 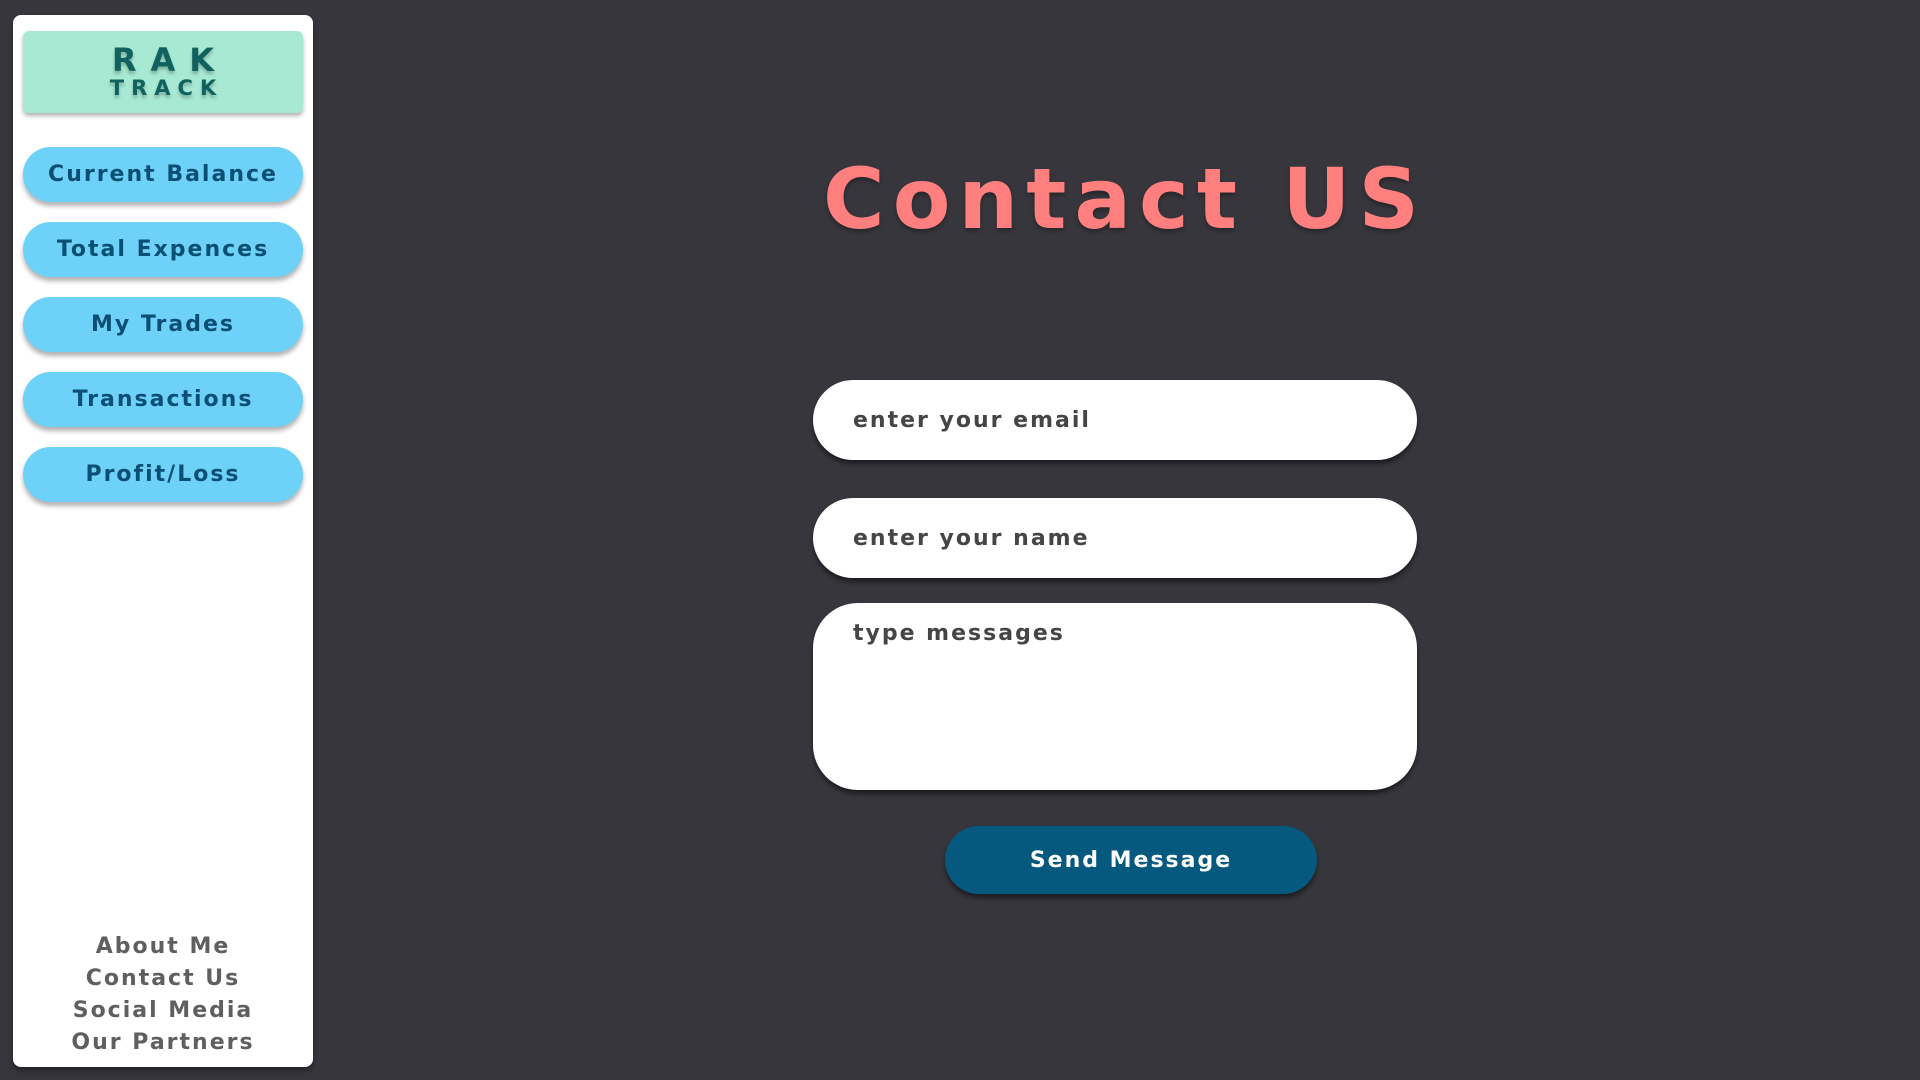 I want to click on brand-subname: TRACK, so click(x=166, y=88).